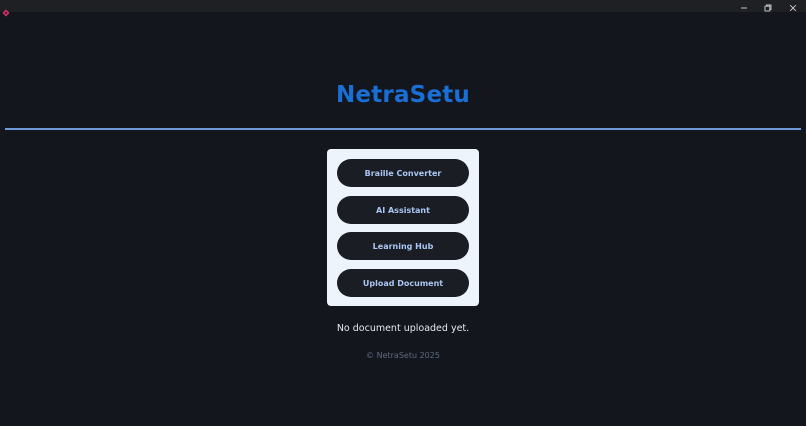 The width and height of the screenshot is (806, 426). I want to click on close-icon, so click(793, 8).